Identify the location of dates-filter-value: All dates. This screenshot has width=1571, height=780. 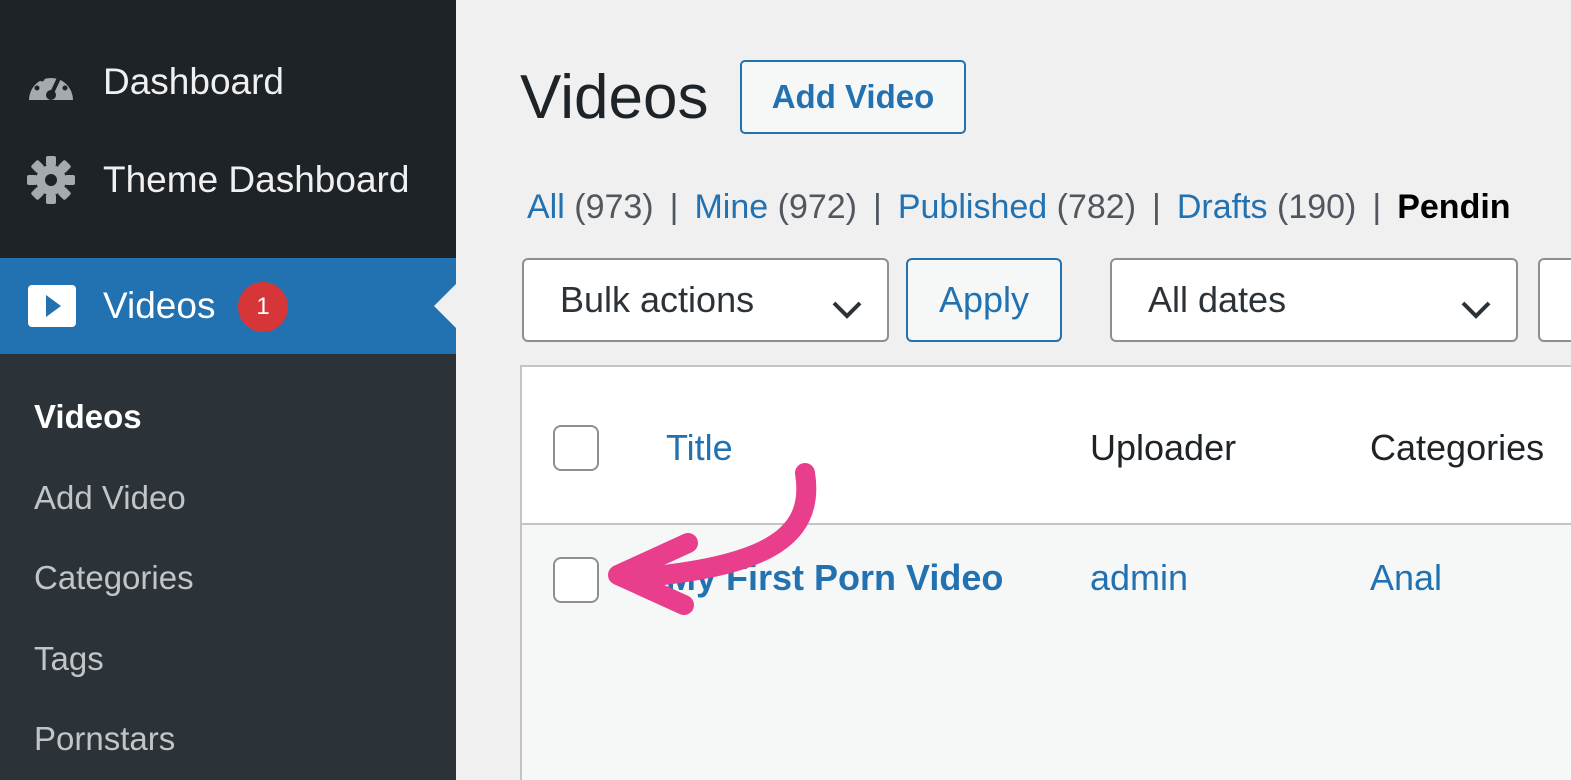
(1217, 299).